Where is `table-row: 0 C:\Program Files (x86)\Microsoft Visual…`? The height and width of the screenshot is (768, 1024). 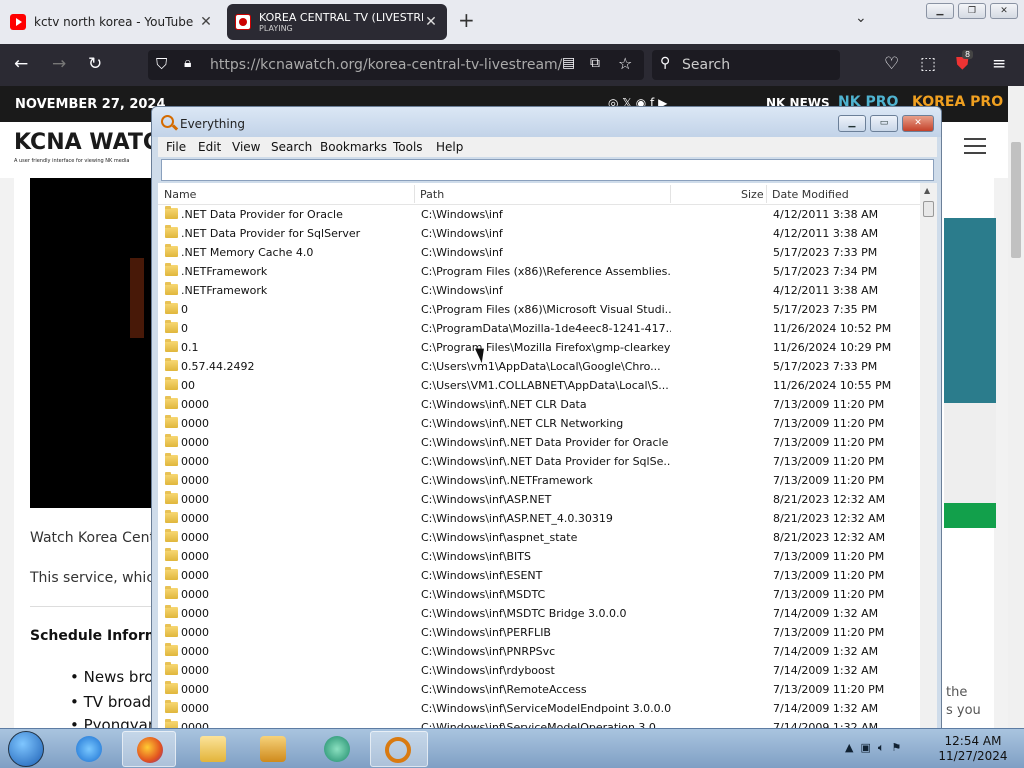 table-row: 0 C:\Program Files (x86)\Microsoft Visual… is located at coordinates (539, 309).